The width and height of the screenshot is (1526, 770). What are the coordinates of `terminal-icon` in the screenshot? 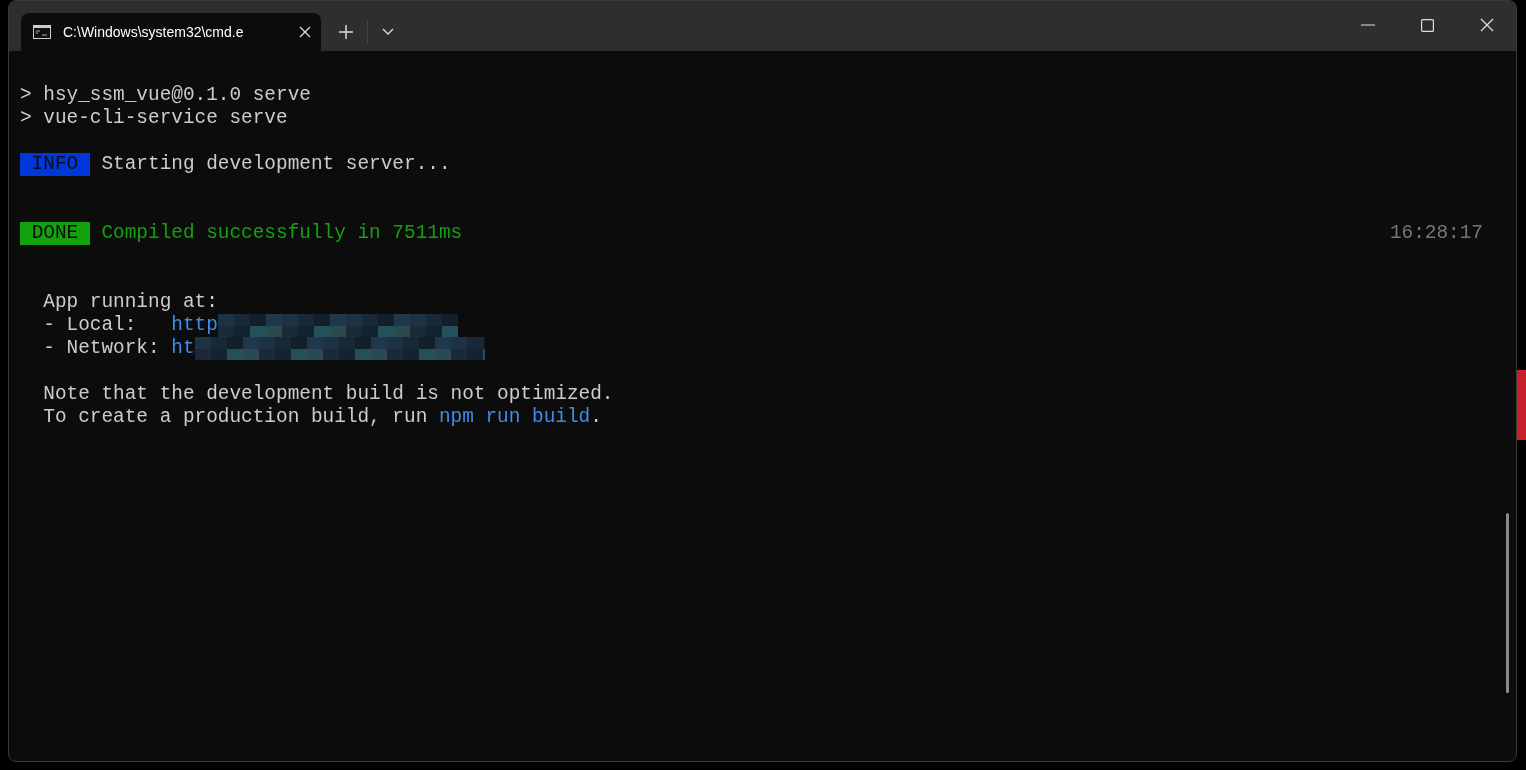 It's located at (42, 32).